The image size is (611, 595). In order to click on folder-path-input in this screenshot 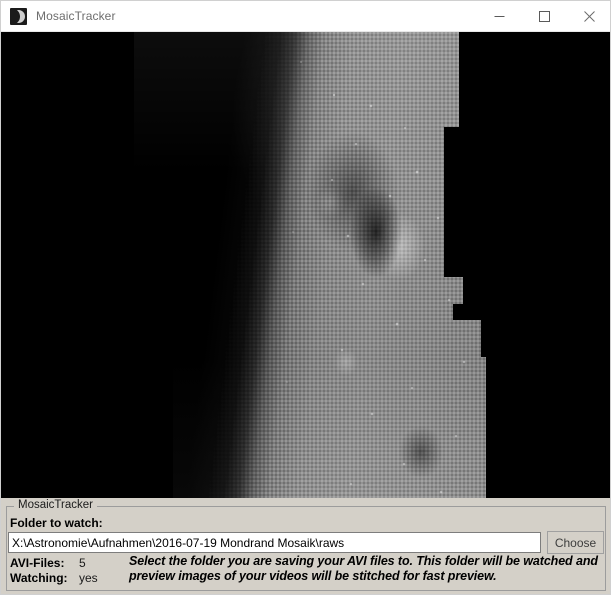, I will do `click(274, 542)`.